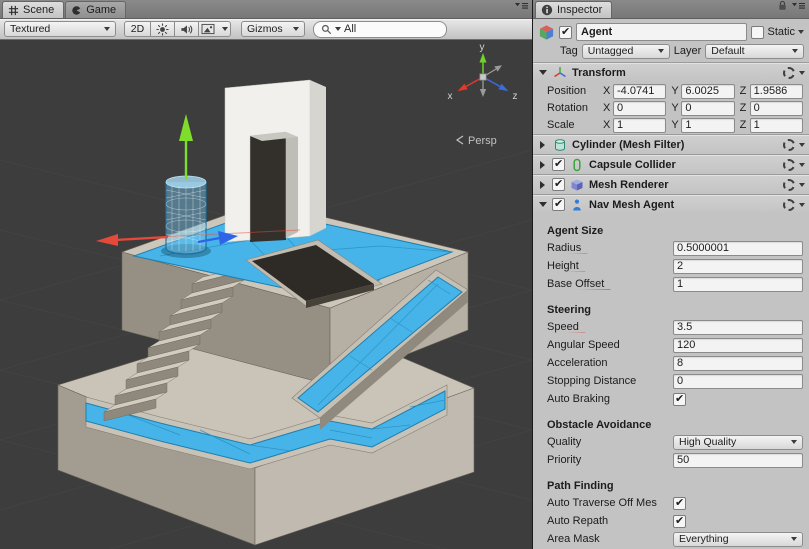 Image resolution: width=809 pixels, height=549 pixels. Describe the element at coordinates (592, 381) in the screenshot. I see `property-label: Stopping Distance` at that location.